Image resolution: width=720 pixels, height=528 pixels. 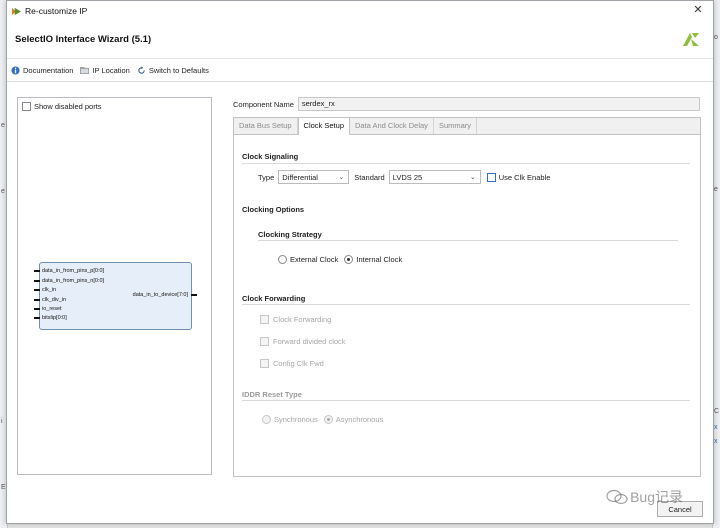 What do you see at coordinates (369, 177) in the screenshot?
I see `standard-label: Standard` at bounding box center [369, 177].